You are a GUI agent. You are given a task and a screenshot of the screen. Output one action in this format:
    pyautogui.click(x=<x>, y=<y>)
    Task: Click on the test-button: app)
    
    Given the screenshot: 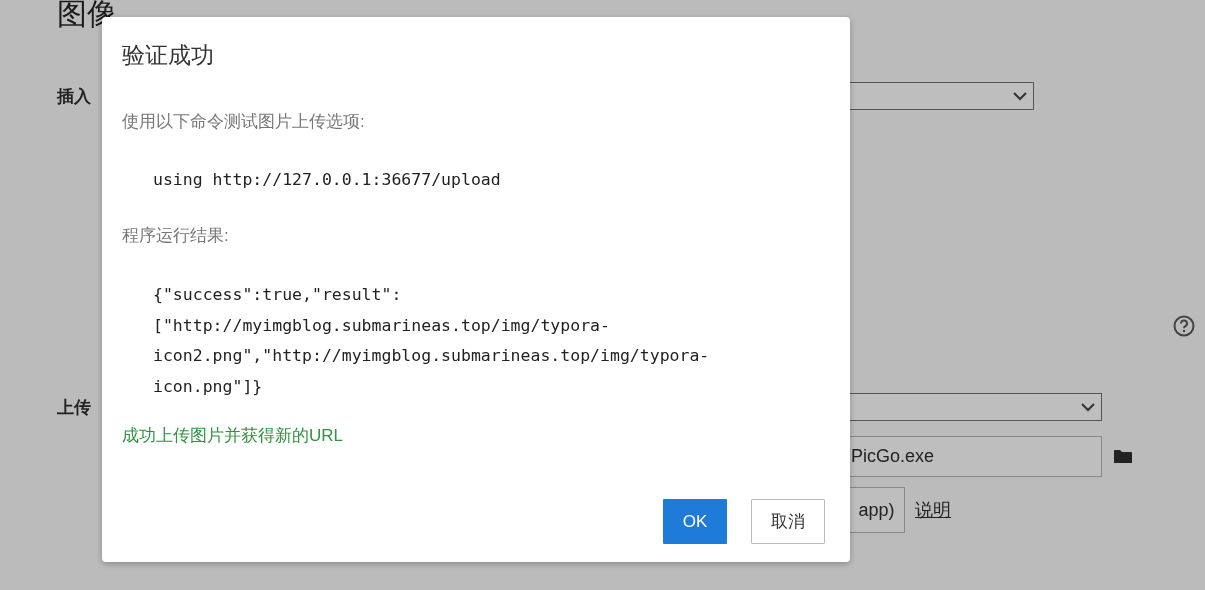 What is the action you would take?
    pyautogui.click(x=876, y=510)
    